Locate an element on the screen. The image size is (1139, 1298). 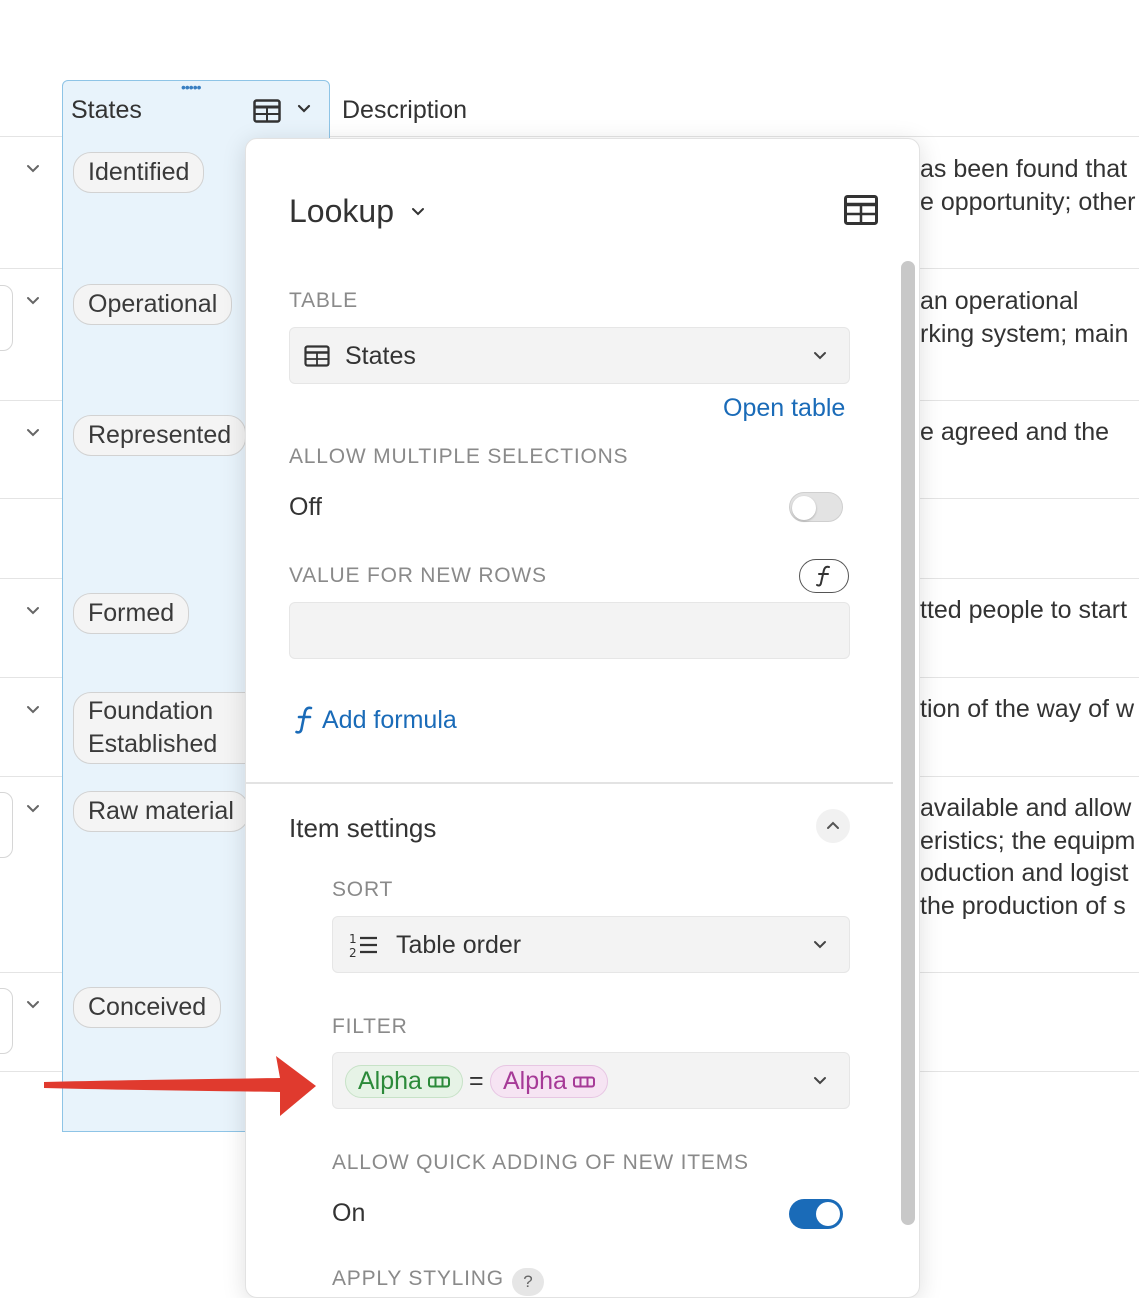
description-line: eristics; the equipm is located at coordinates (1028, 840).